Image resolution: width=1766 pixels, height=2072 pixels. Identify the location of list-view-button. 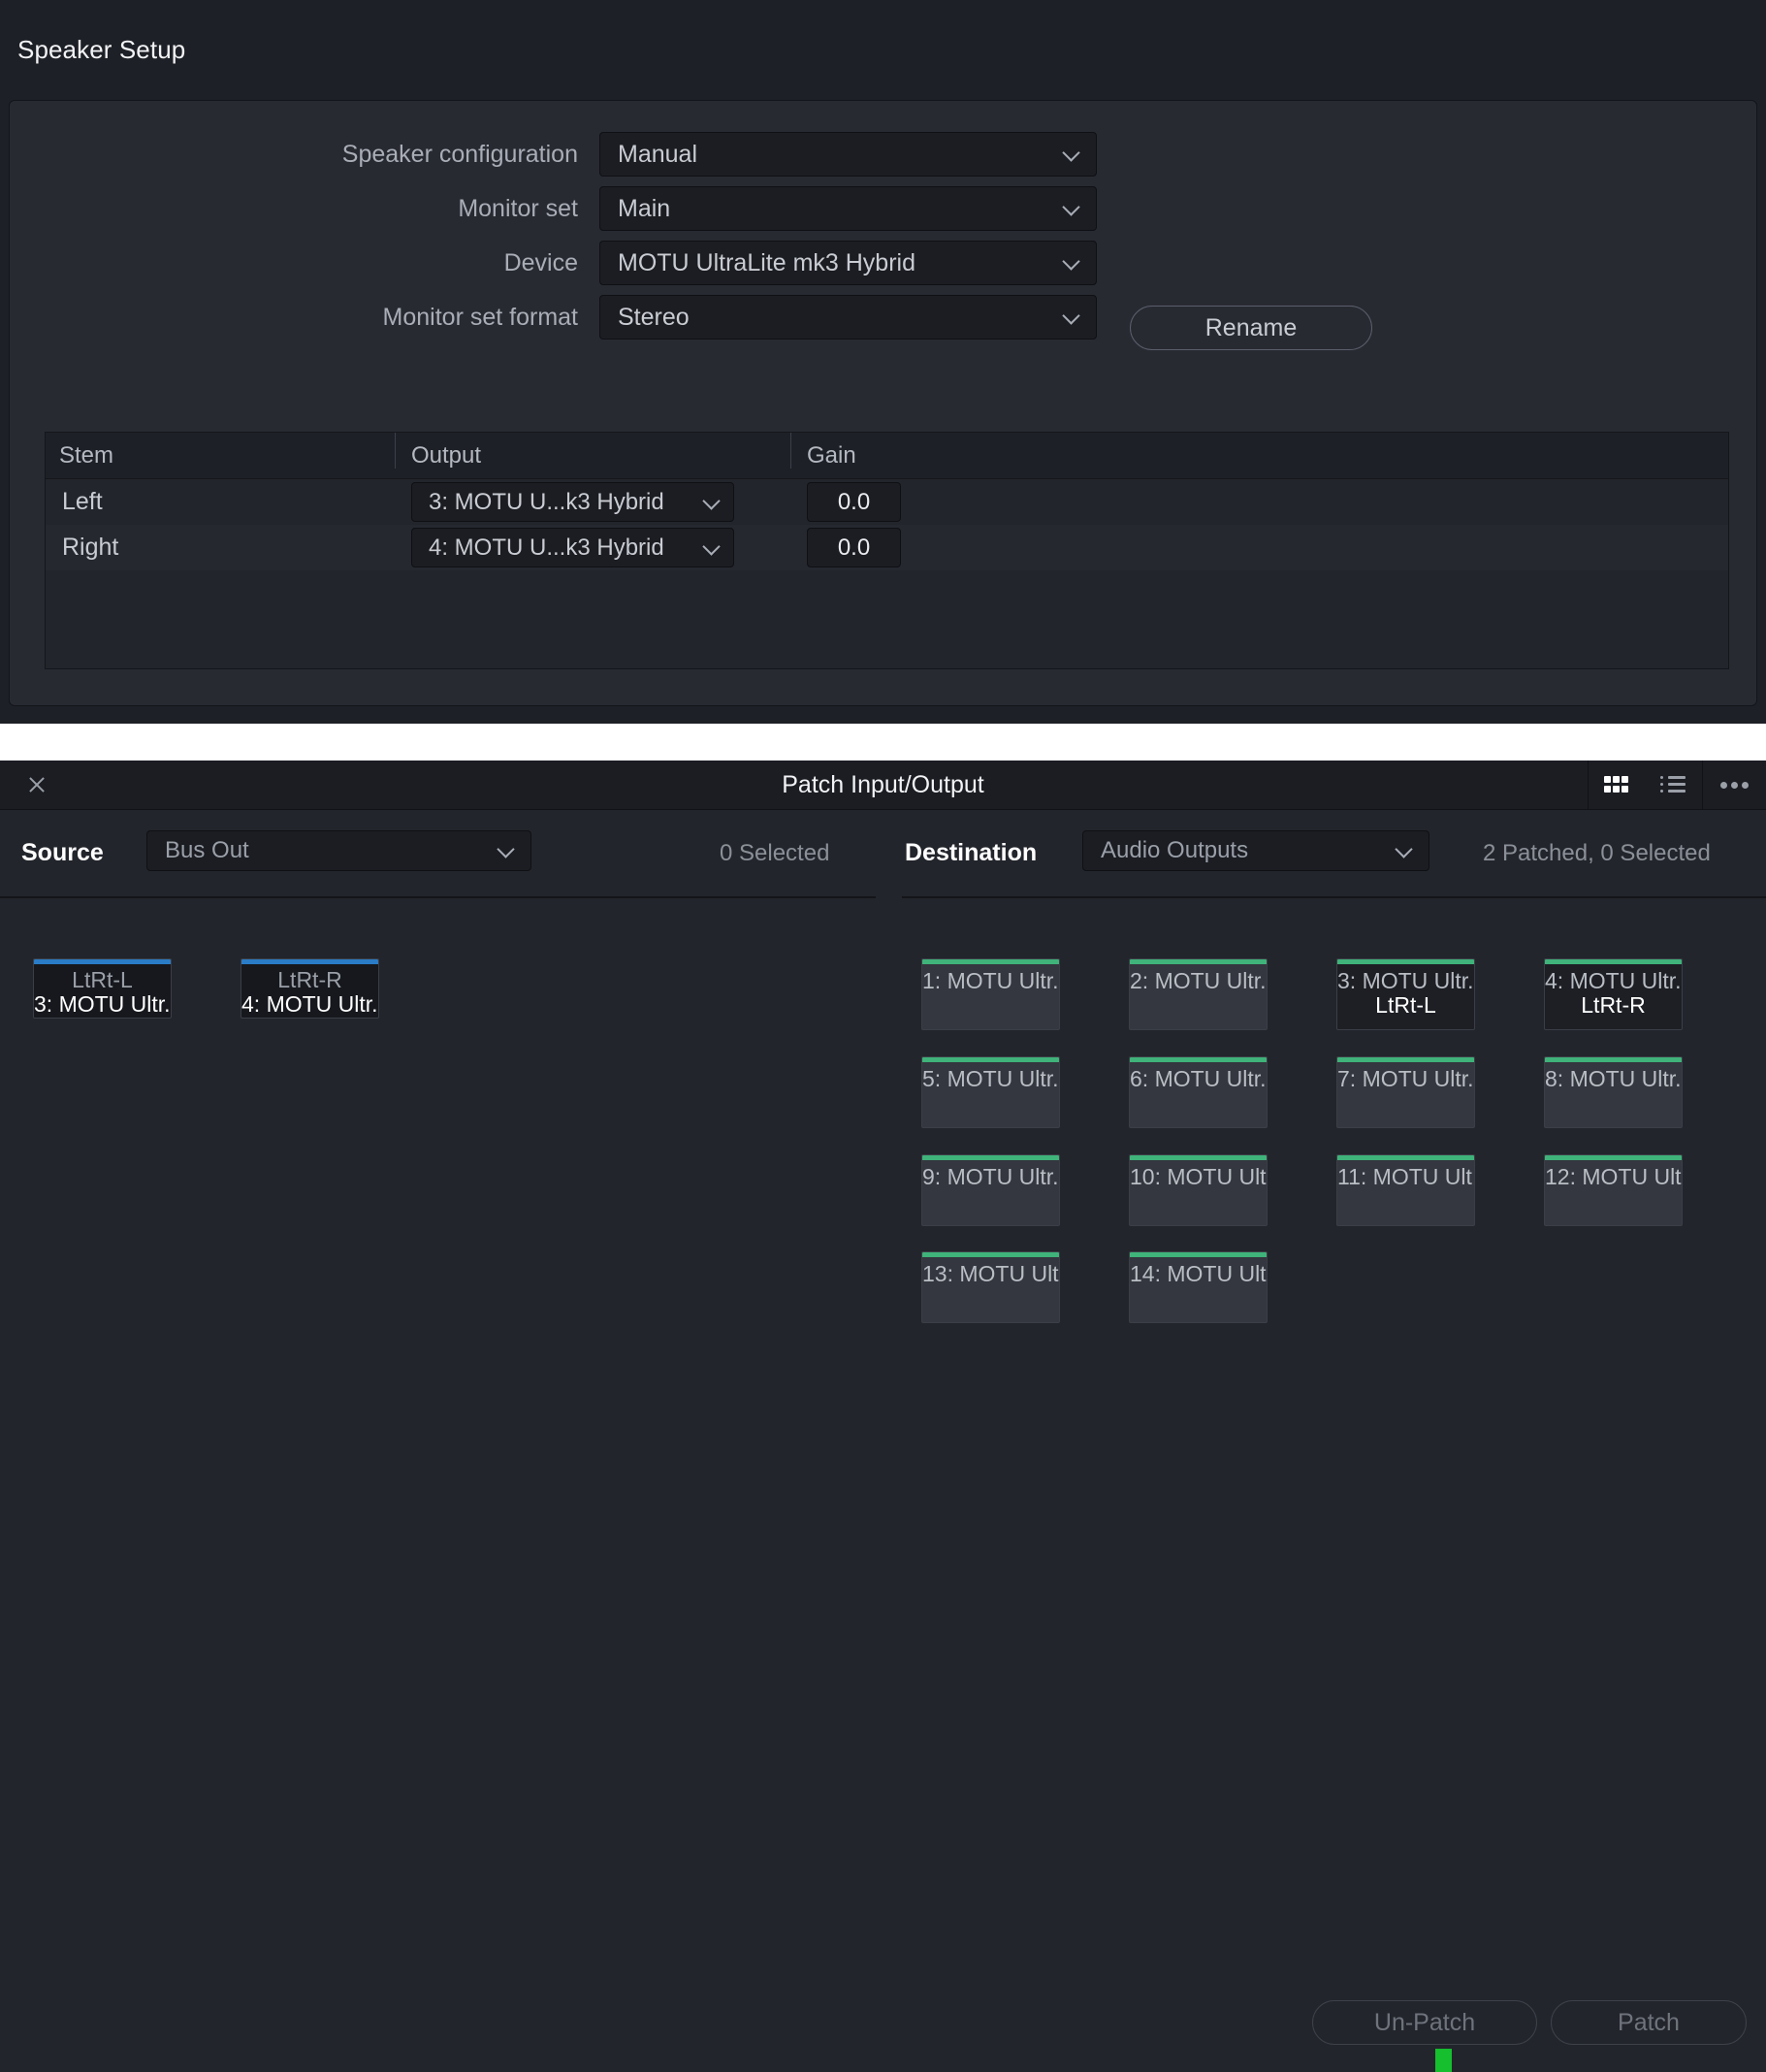
(1673, 785).